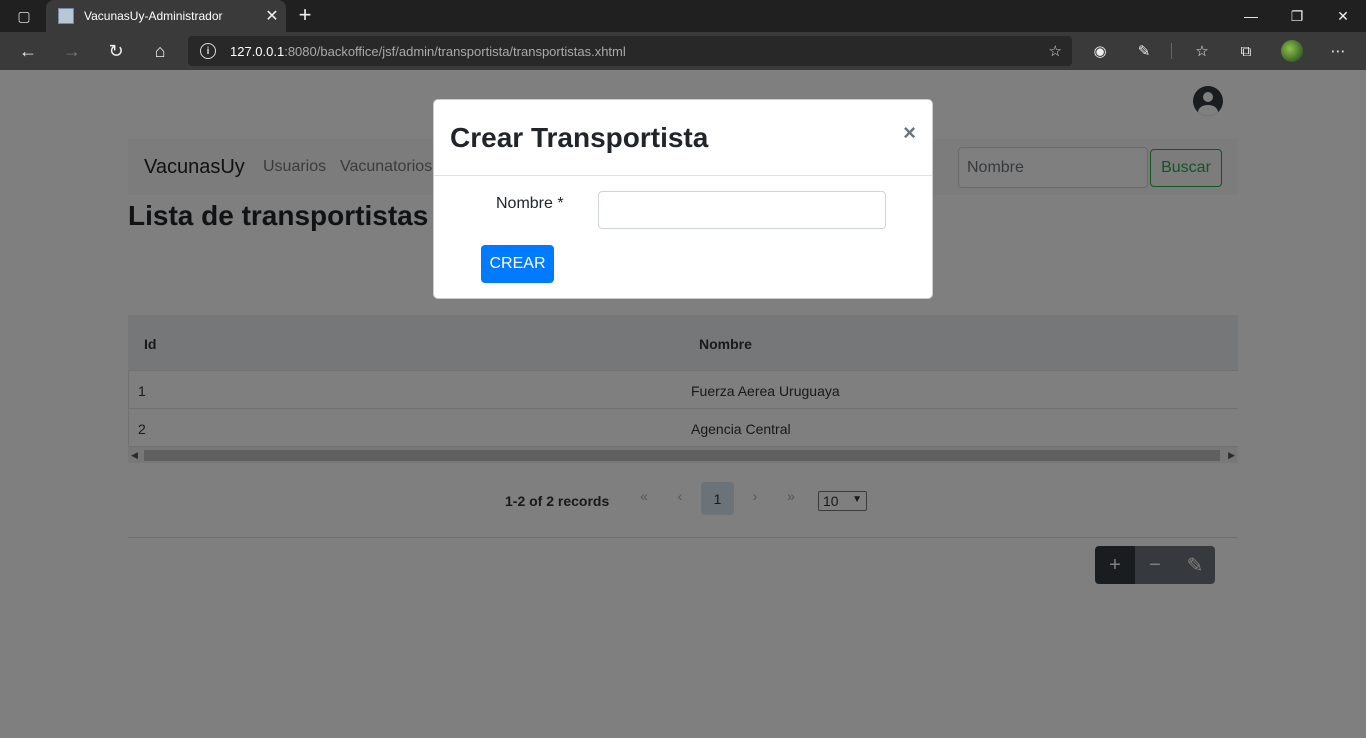 This screenshot has width=1366, height=738. I want to click on nombre-input, so click(742, 210).